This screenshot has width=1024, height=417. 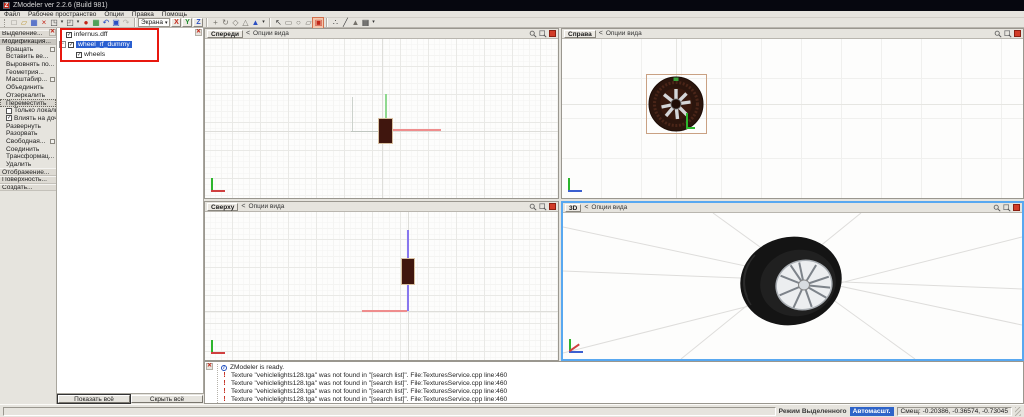 I want to click on sidebar-item-mirror: Отзеркалить, so click(x=28, y=96).